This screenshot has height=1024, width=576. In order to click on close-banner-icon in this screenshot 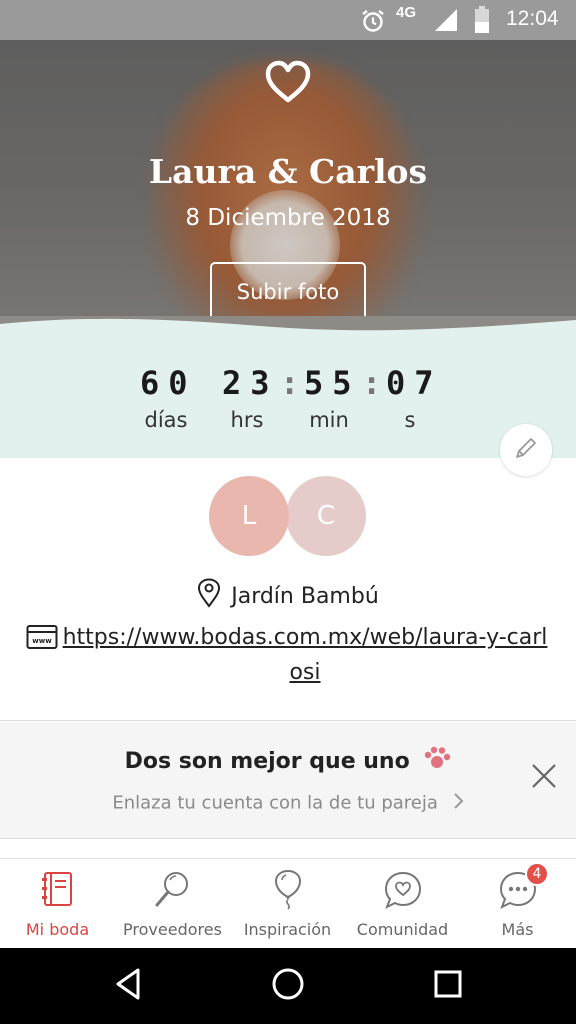, I will do `click(544, 778)`.